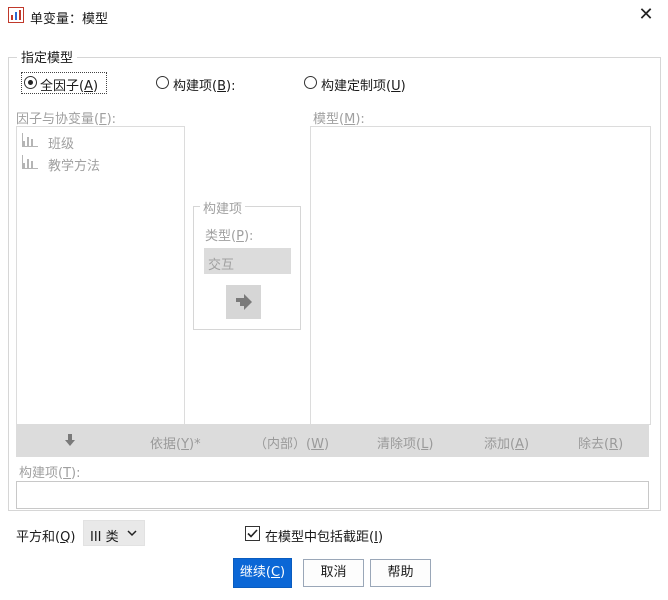 The width and height of the screenshot is (668, 600). What do you see at coordinates (339, 119) in the screenshot?
I see `model-label: 模型(M):` at bounding box center [339, 119].